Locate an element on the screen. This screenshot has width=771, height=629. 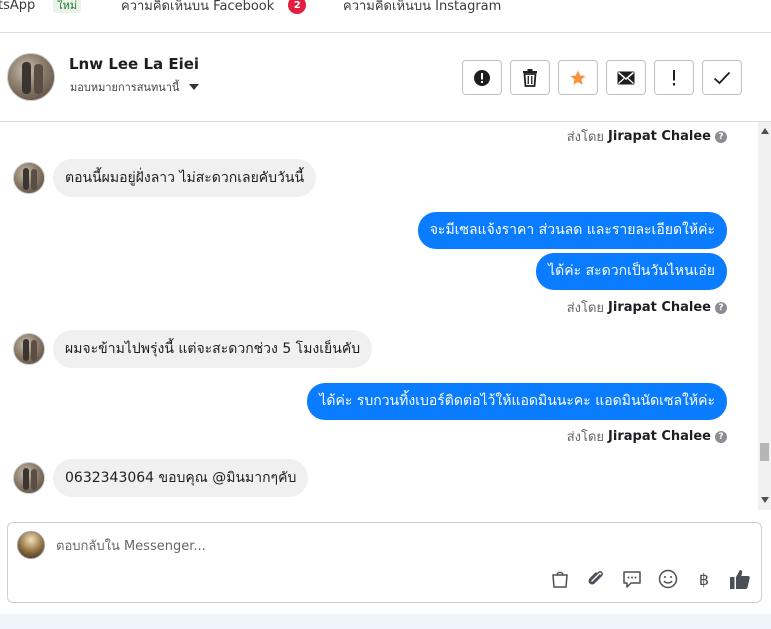
scroll-down-arrow-icon is located at coordinates (765, 500).